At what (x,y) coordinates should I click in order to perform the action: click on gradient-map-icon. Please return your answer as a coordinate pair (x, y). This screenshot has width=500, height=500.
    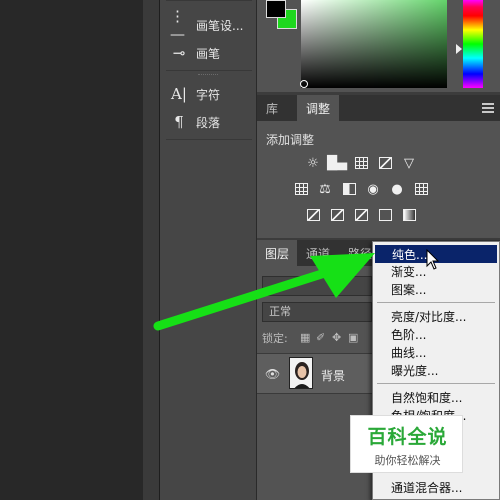
    Looking at the image, I should click on (409, 215).